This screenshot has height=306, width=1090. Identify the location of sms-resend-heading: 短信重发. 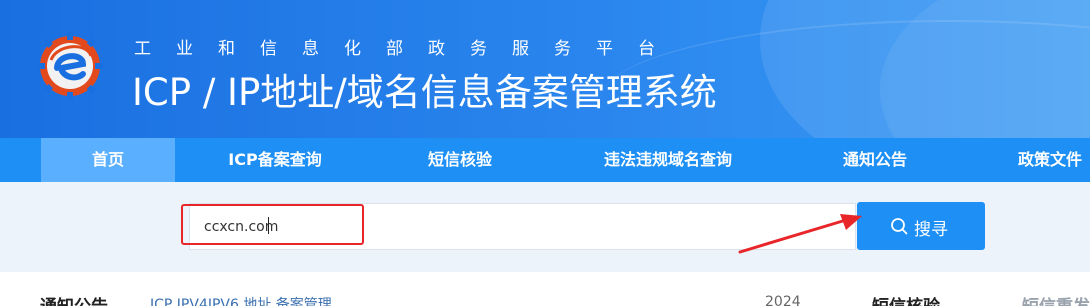
(1056, 299).